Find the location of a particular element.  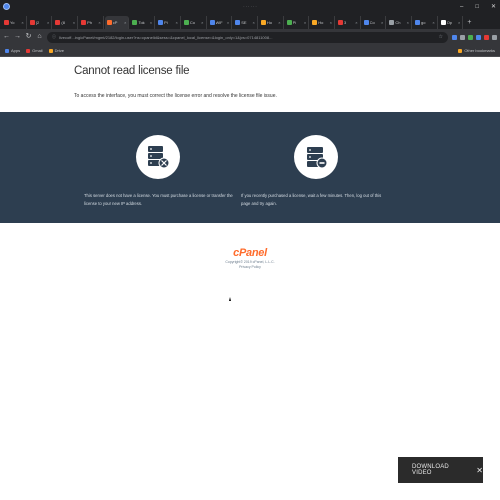

browser-tab: WiF × is located at coordinates (220, 22).